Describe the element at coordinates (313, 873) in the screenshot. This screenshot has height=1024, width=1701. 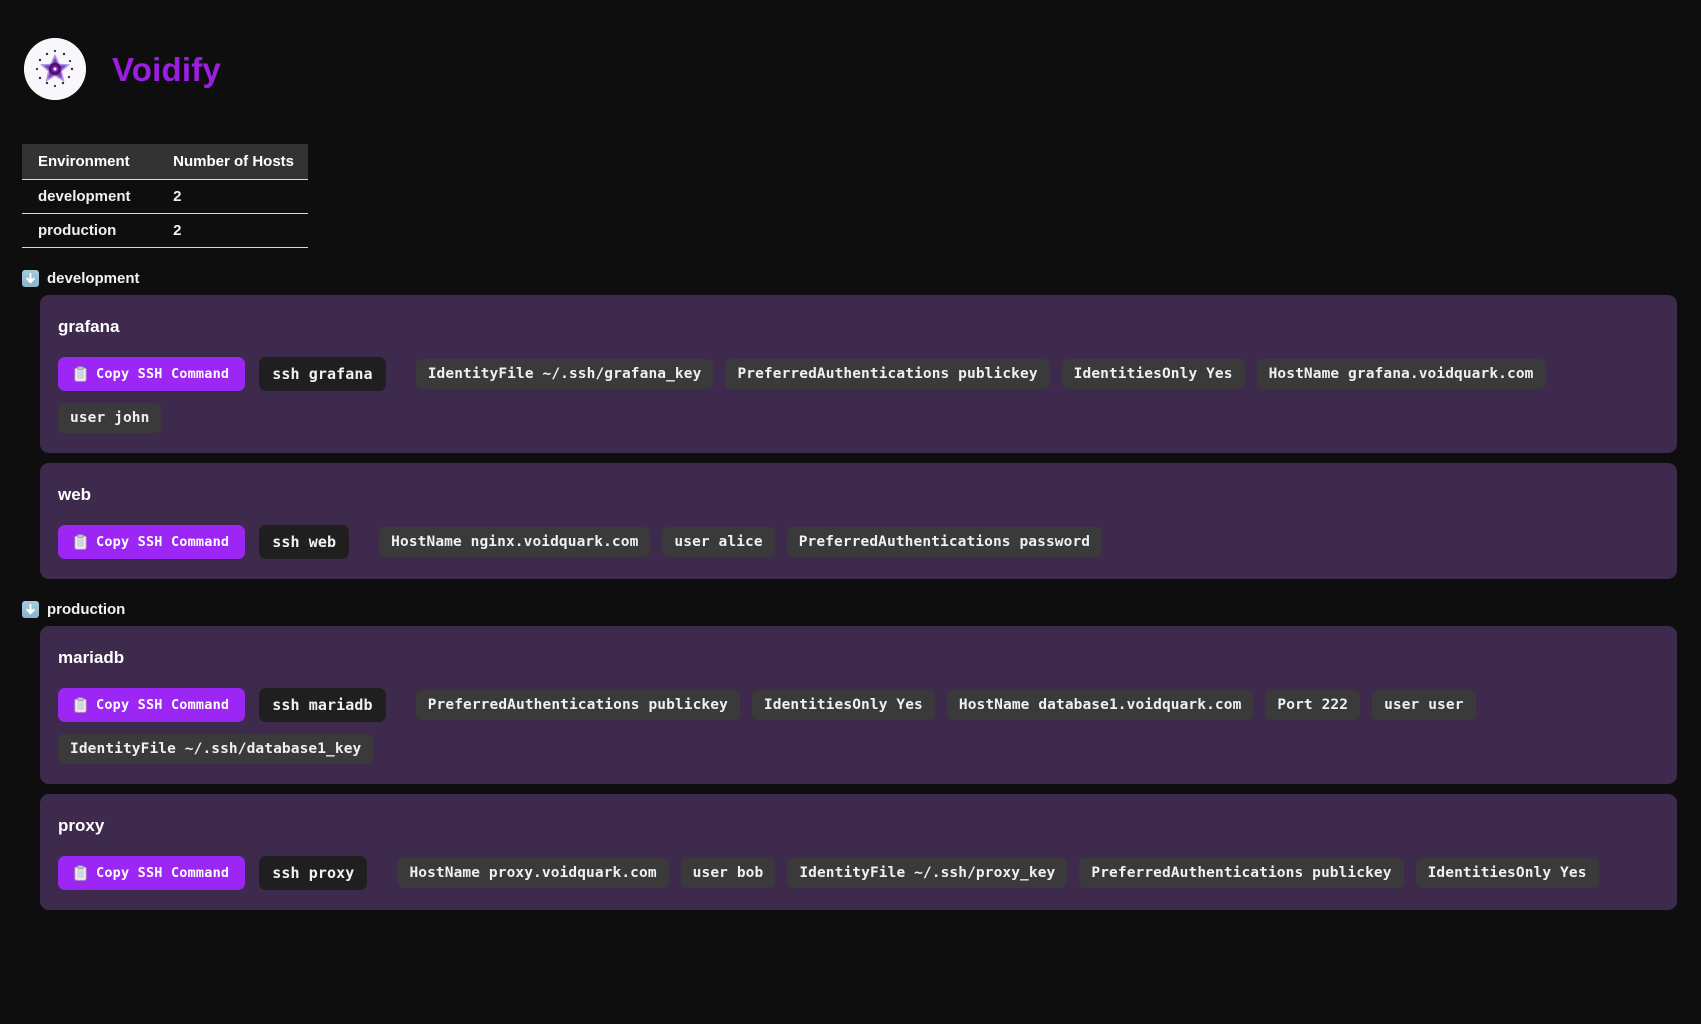
I see `ssh-command-chip: ssh proxy` at that location.